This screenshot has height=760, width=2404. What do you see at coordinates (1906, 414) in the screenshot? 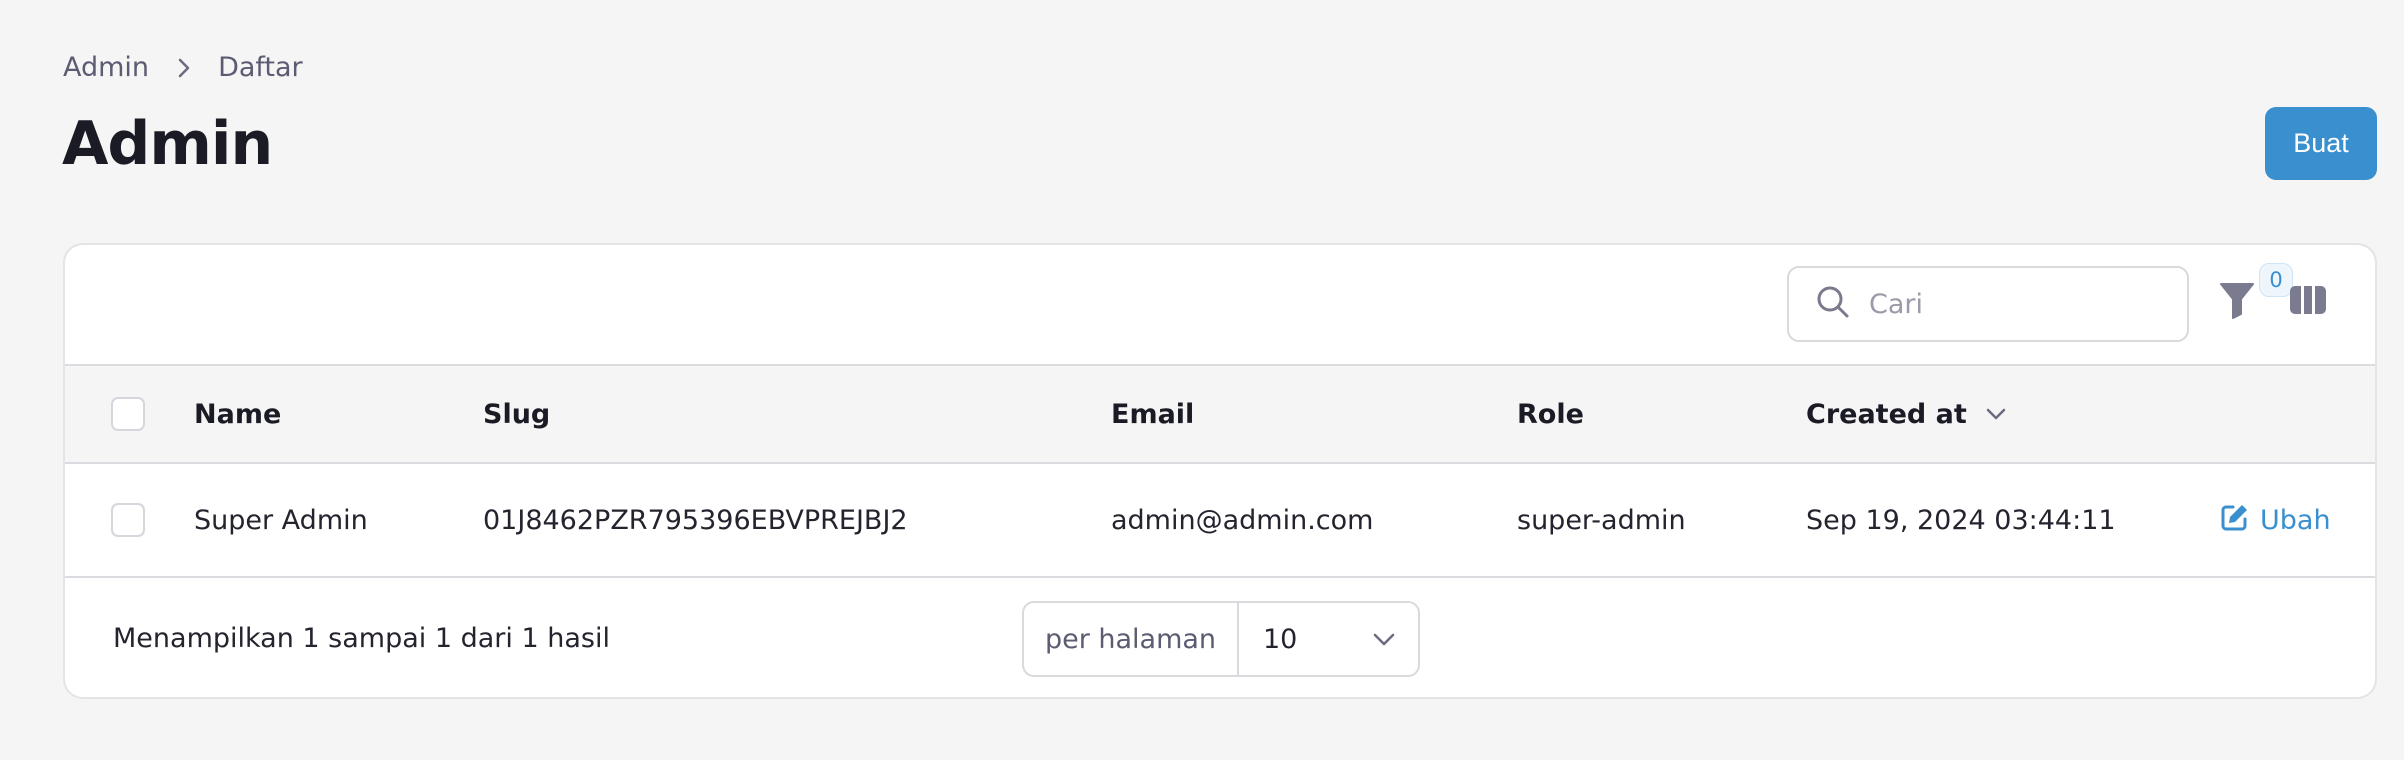
I see `column-header-created-at: Created at` at bounding box center [1906, 414].